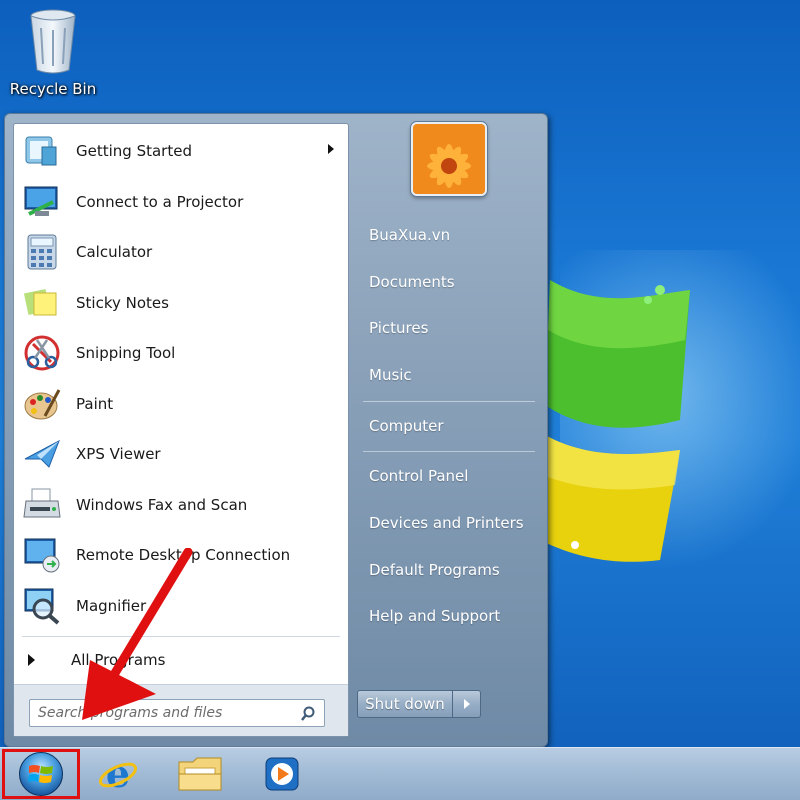 This screenshot has height=800, width=800. What do you see at coordinates (181, 404) in the screenshot?
I see `program-paint: Paint` at bounding box center [181, 404].